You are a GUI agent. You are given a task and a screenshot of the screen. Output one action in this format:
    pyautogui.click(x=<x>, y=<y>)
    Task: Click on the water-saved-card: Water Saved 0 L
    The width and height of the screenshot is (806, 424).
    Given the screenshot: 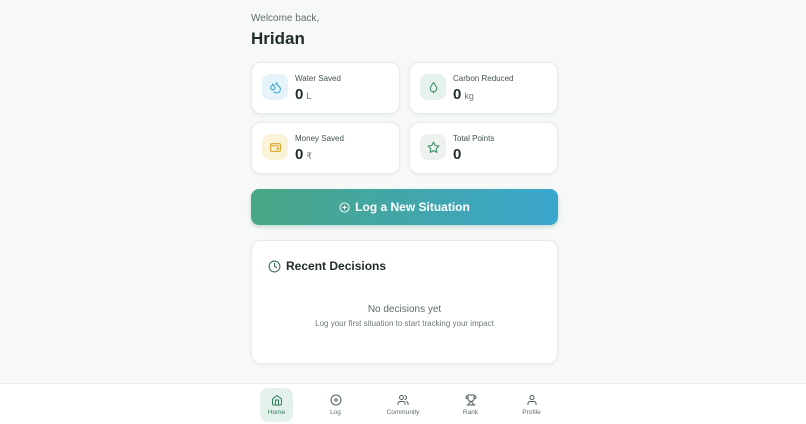 What is the action you would take?
    pyautogui.click(x=325, y=88)
    